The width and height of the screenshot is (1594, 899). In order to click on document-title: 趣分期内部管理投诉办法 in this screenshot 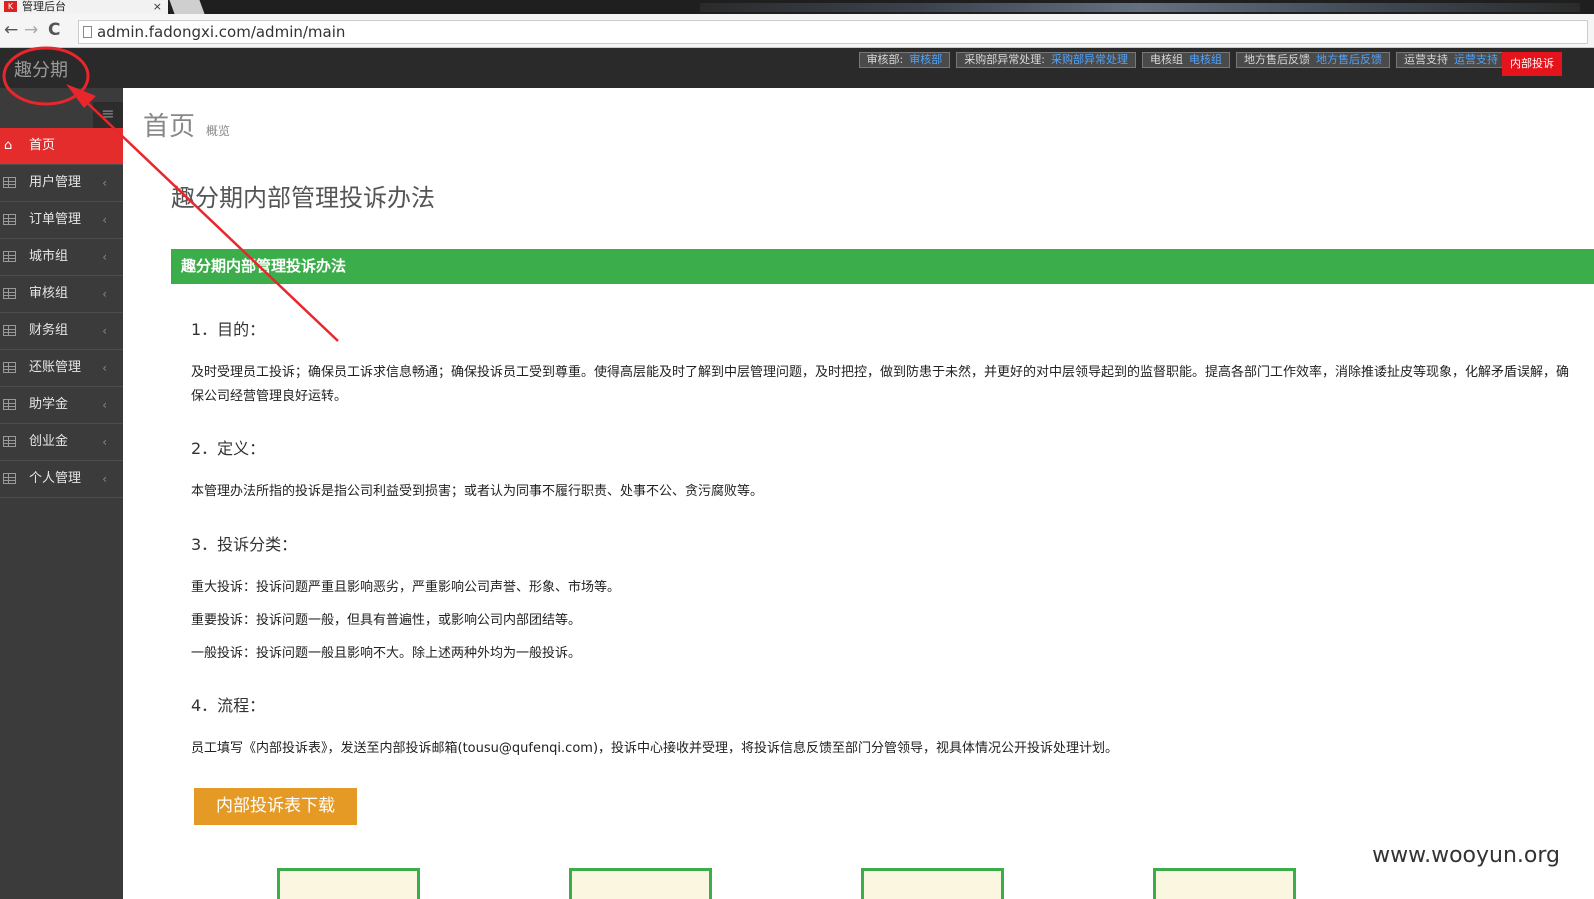, I will do `click(303, 198)`.